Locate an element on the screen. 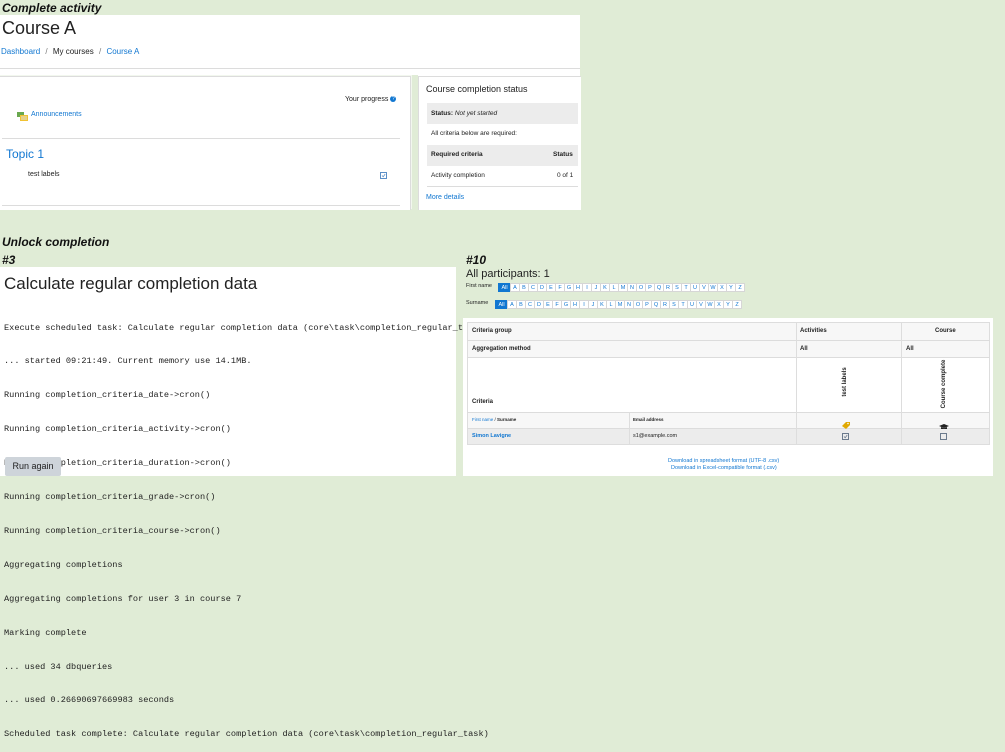 The image size is (1005, 752). user-name-link: Simon Lavigne is located at coordinates (491, 436).